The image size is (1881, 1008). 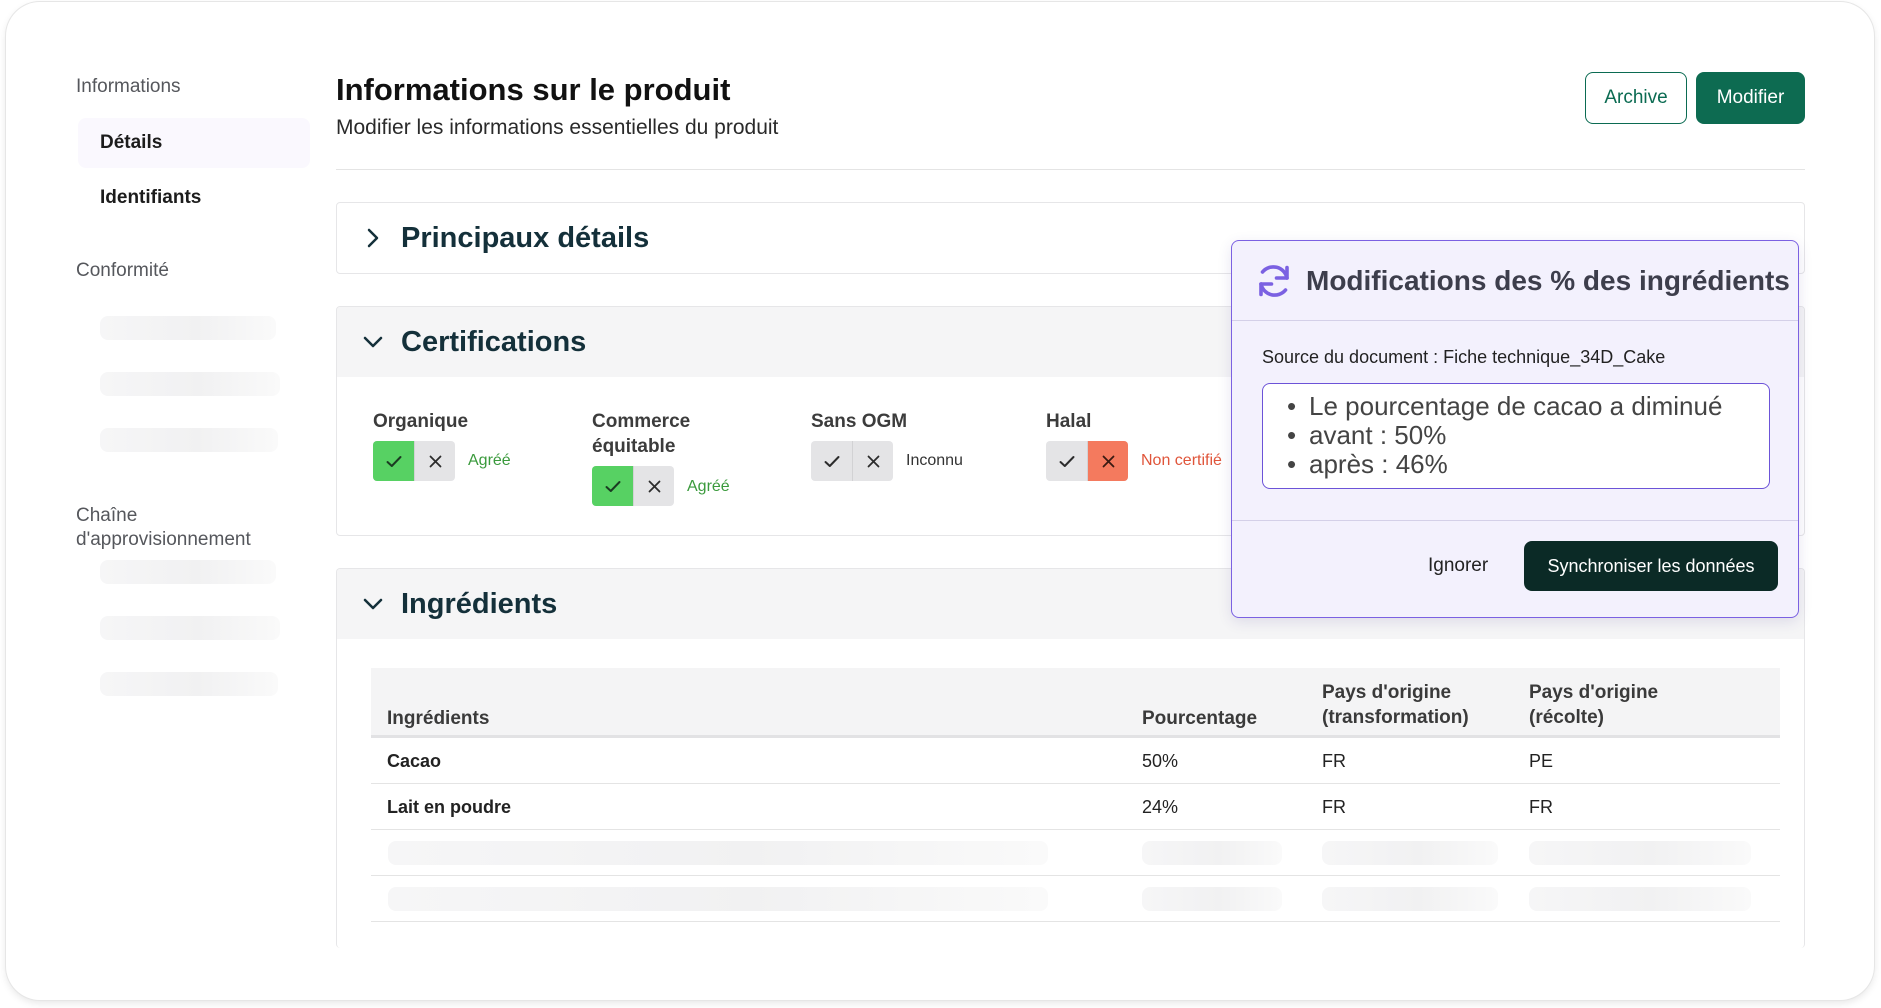 I want to click on sidebar-item-identifiants: Identifiants, so click(x=194, y=198).